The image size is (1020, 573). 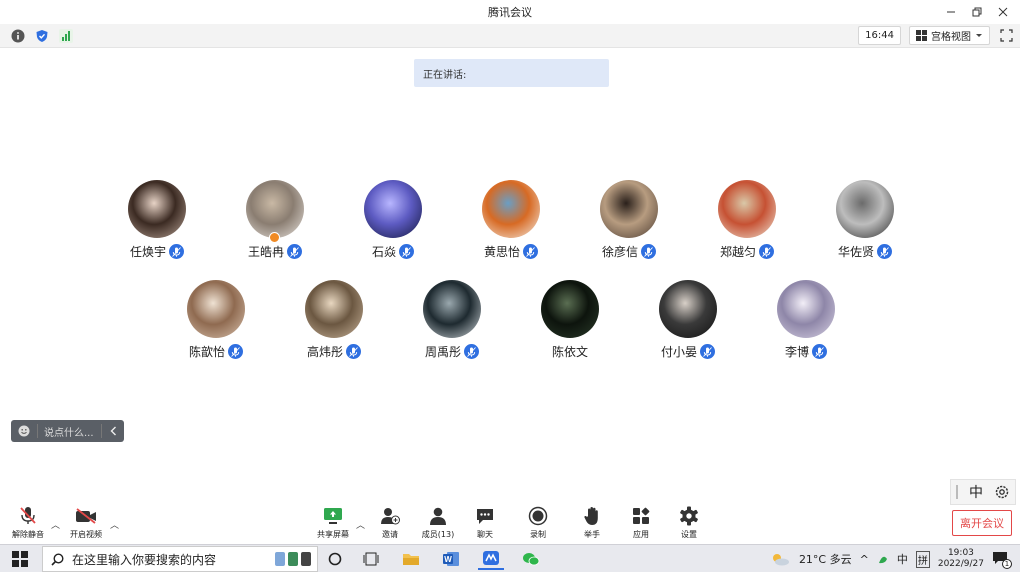 I want to click on taskbar-app-widgets, so click(x=371, y=559).